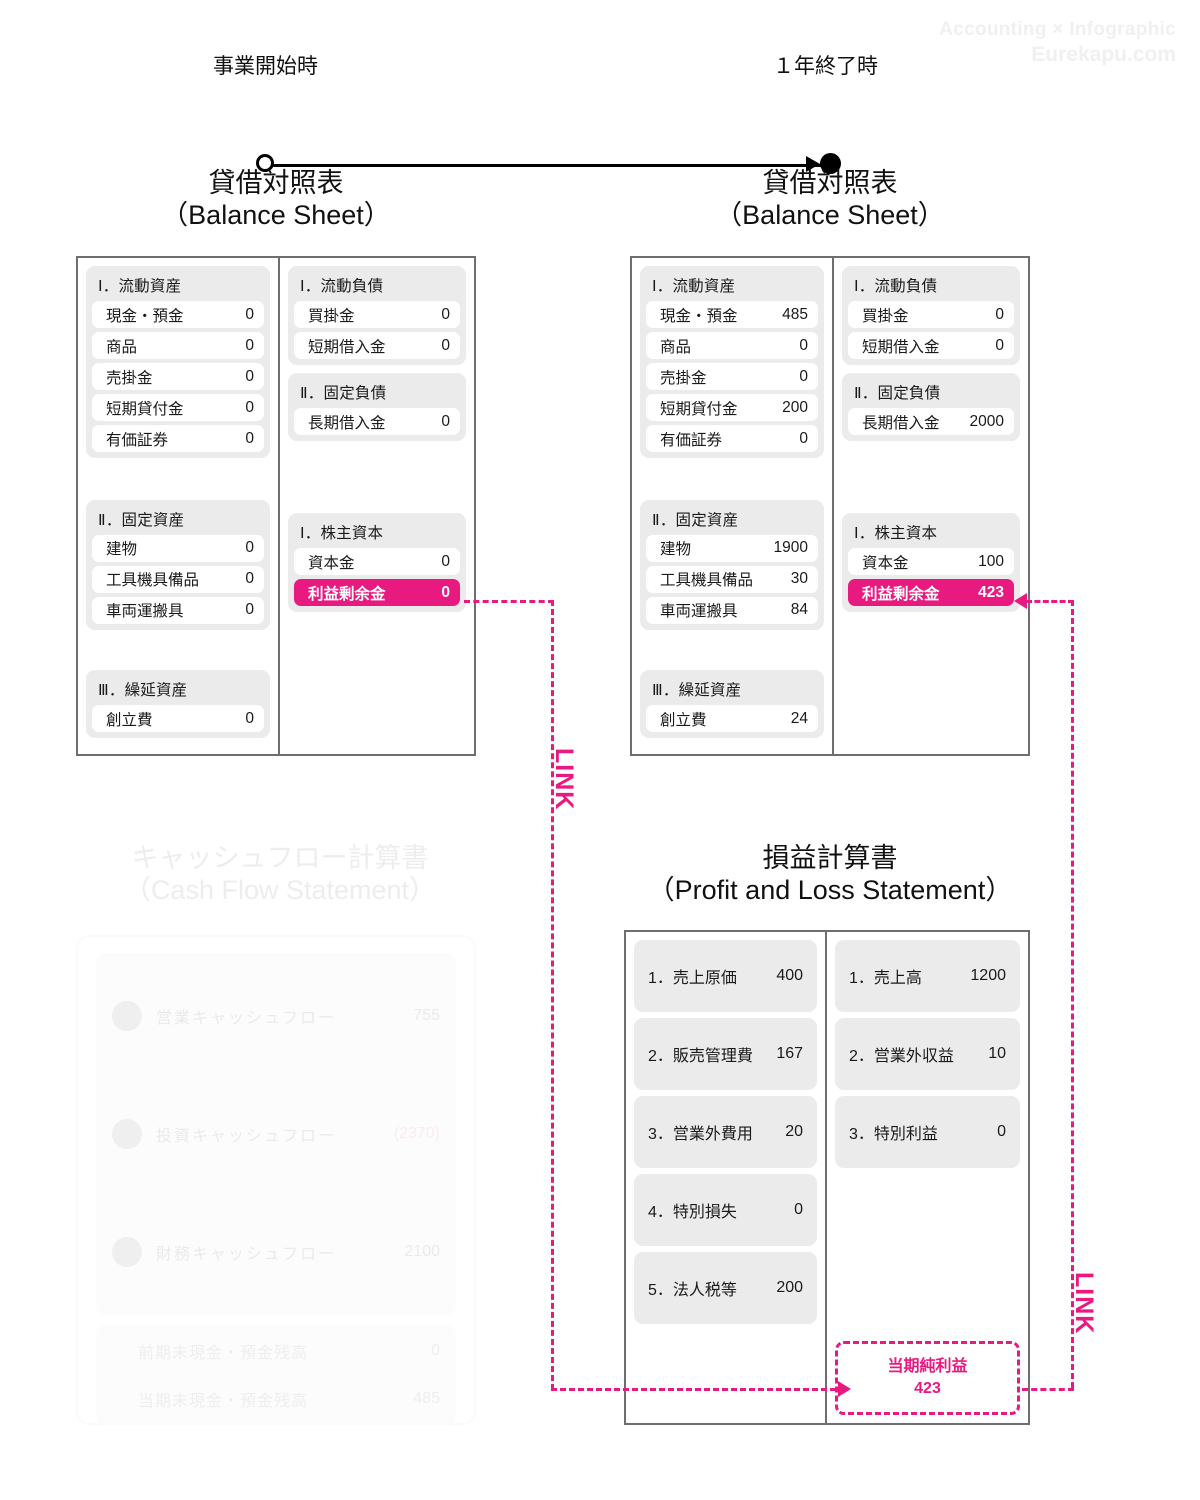  What do you see at coordinates (145, 612) in the screenshot?
I see `row-label: 車両運搬具` at bounding box center [145, 612].